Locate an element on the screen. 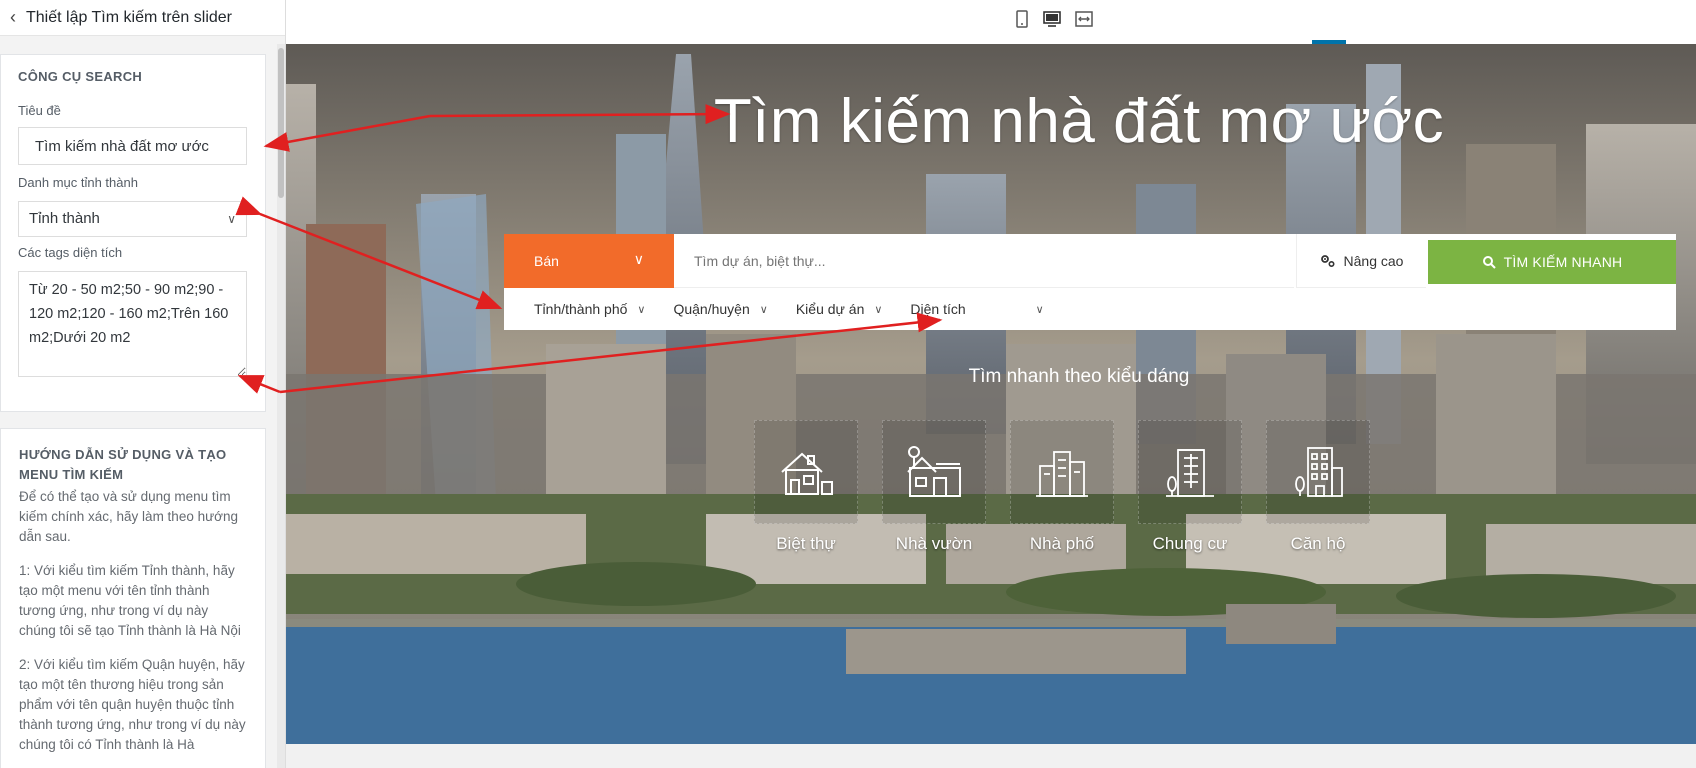 The width and height of the screenshot is (1696, 768). quick-type-heading: Tìm nhanh theo kiểu dáng is located at coordinates (1079, 376).